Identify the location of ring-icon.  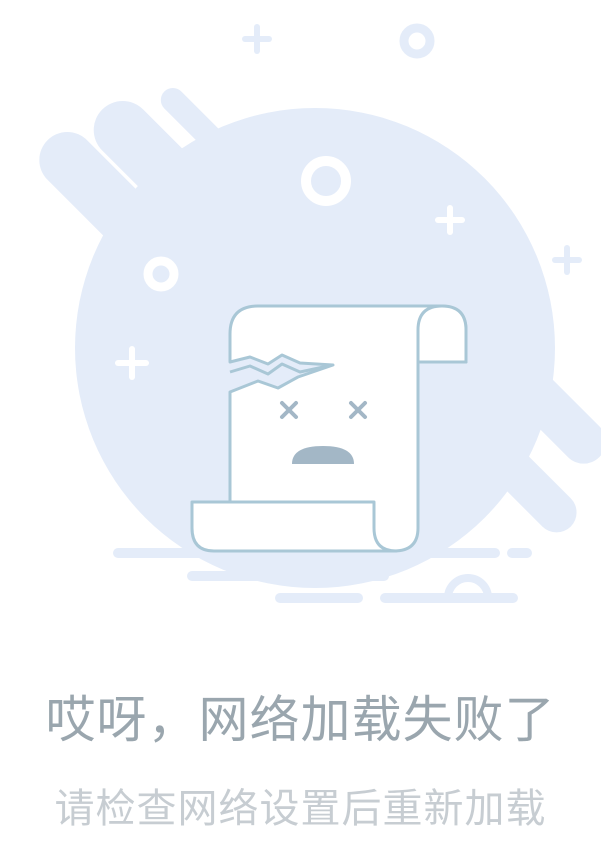
(417, 41).